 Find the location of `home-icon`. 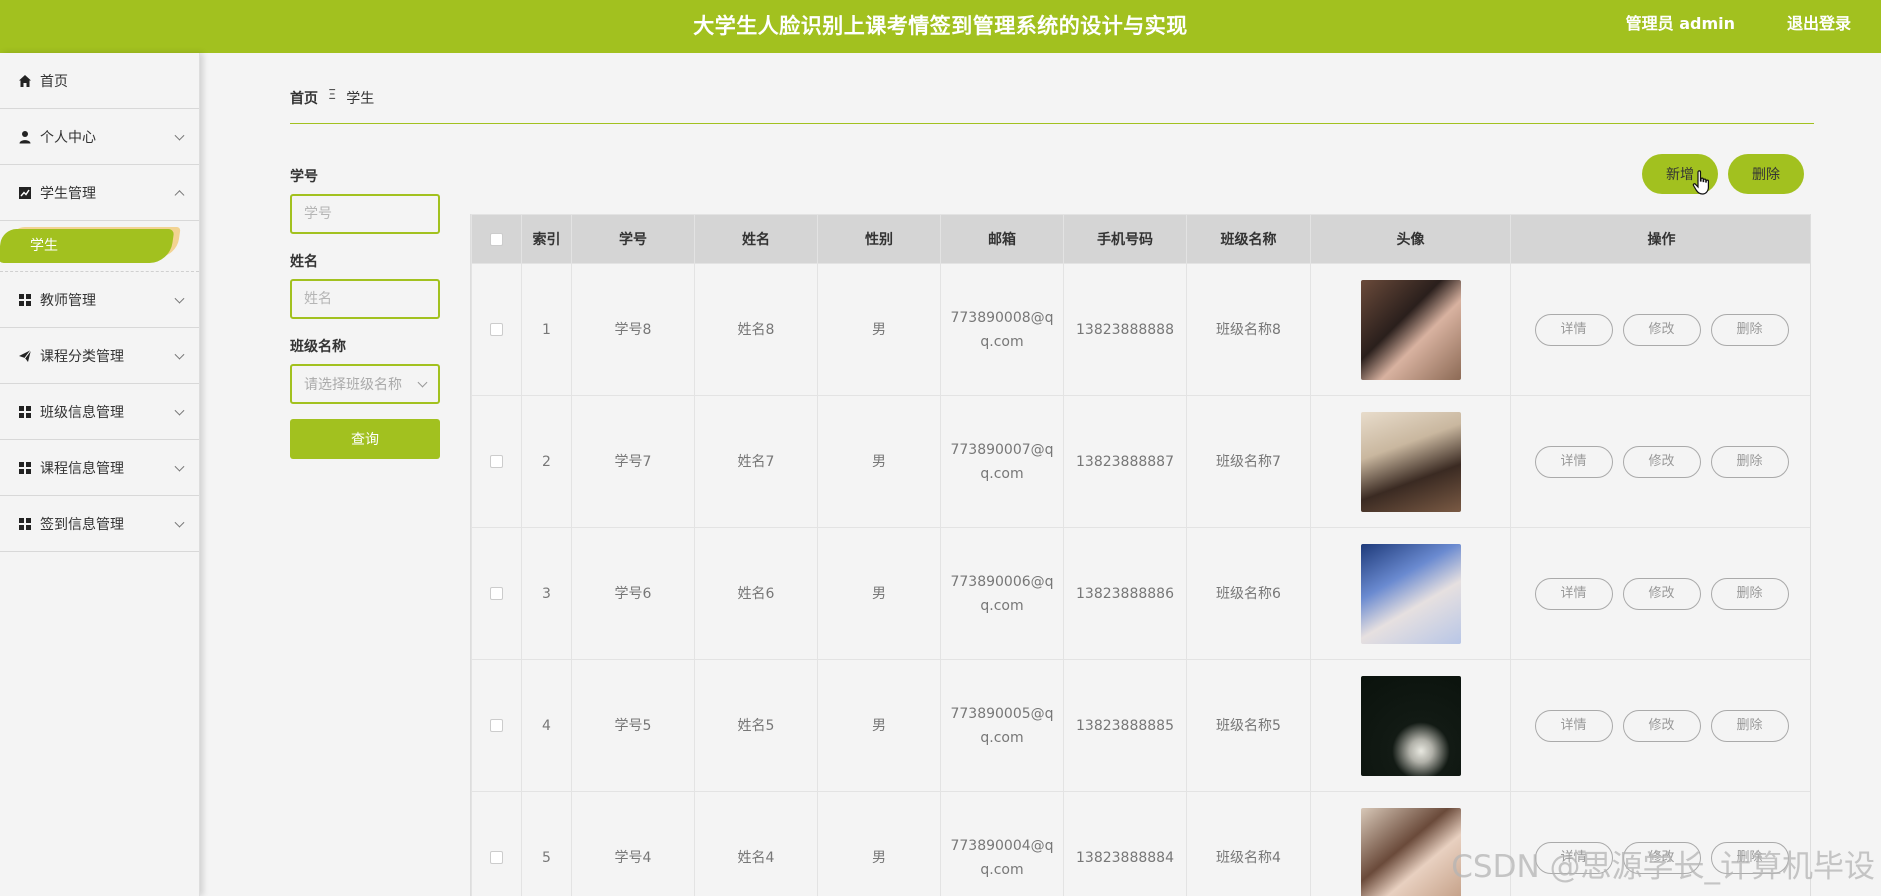

home-icon is located at coordinates (25, 81).